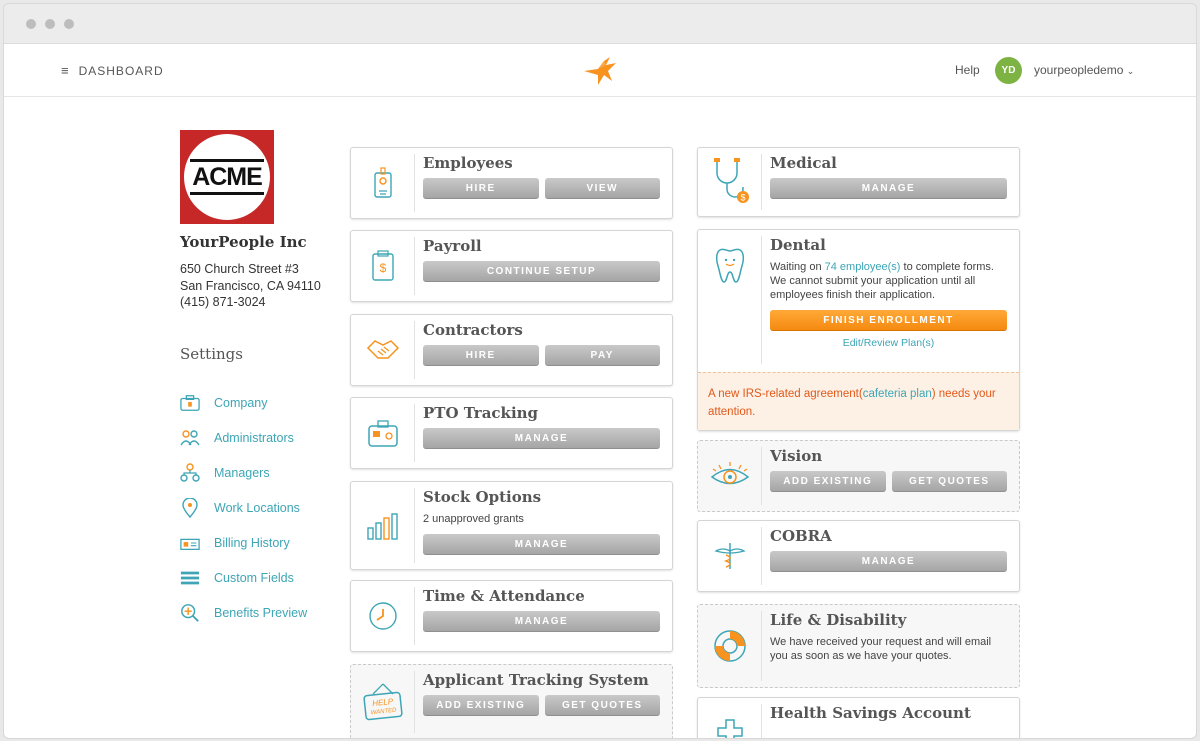  Describe the element at coordinates (949, 481) in the screenshot. I see `vision-get-quotes-button: GET QUOTES` at that location.